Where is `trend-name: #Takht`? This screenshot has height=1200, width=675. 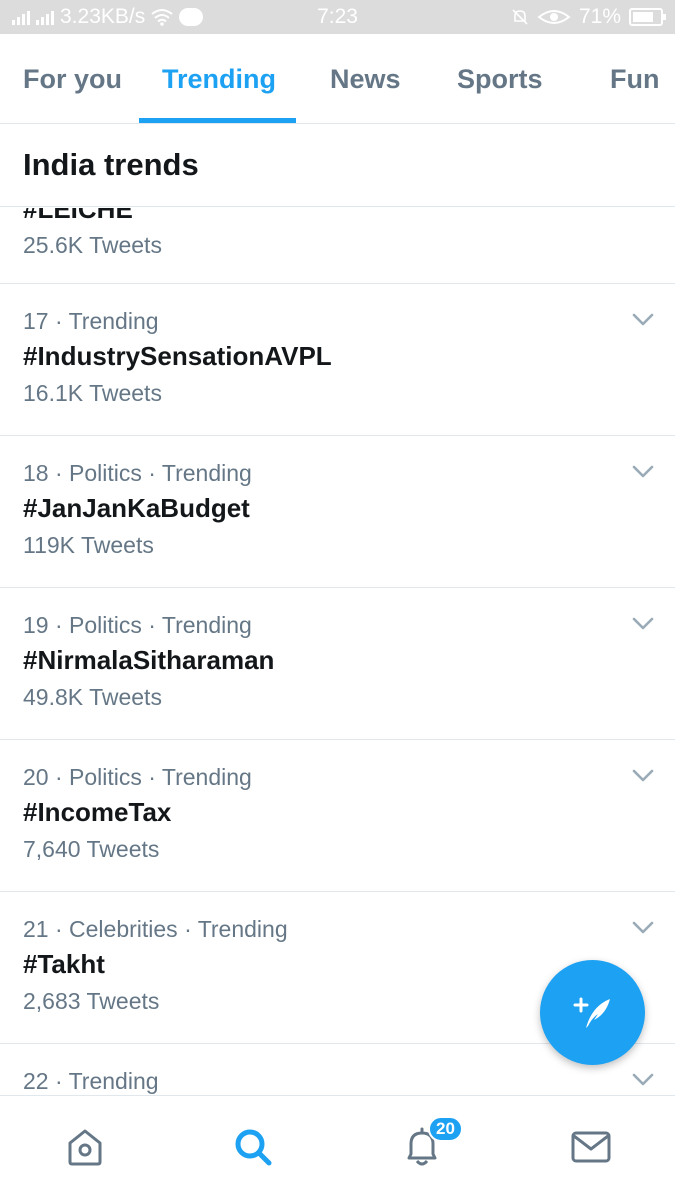 trend-name: #Takht is located at coordinates (64, 964).